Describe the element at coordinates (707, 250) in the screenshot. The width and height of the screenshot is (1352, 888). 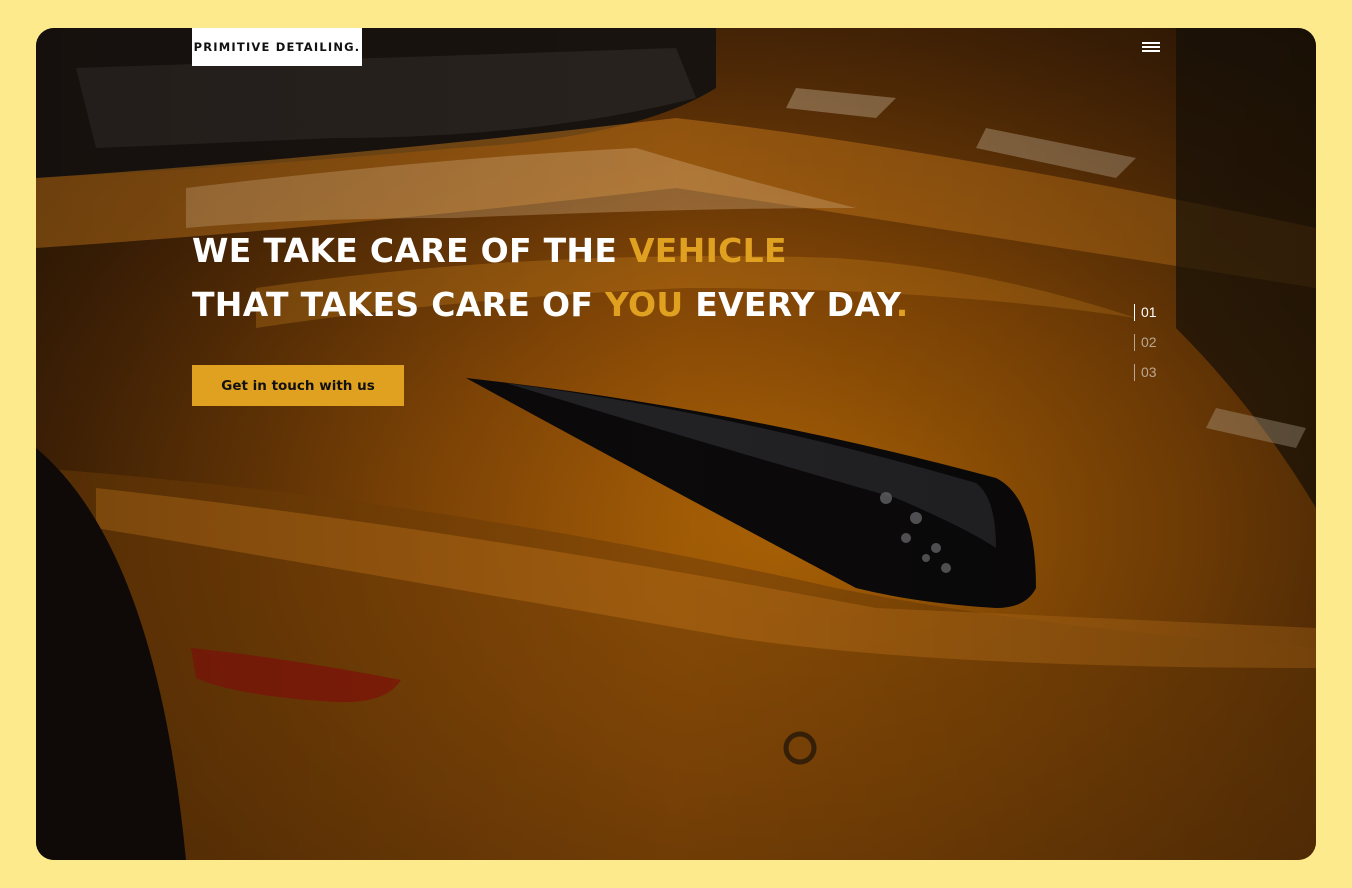
I see `headline-accent-vehicle: VEHICLE` at that location.